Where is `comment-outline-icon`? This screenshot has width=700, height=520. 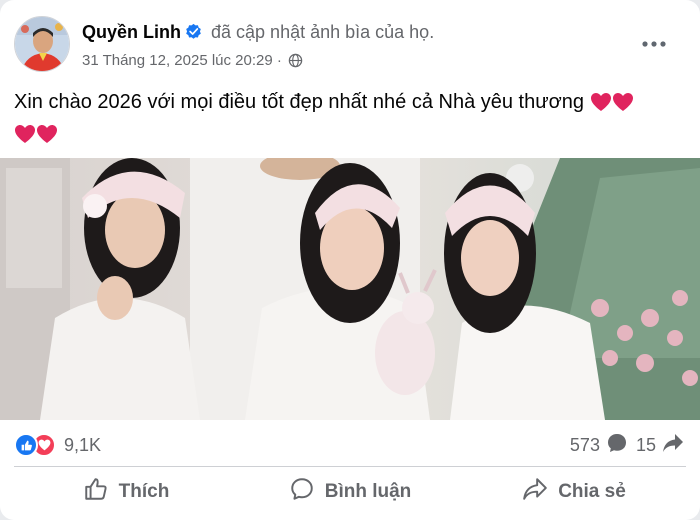 comment-outline-icon is located at coordinates (302, 492).